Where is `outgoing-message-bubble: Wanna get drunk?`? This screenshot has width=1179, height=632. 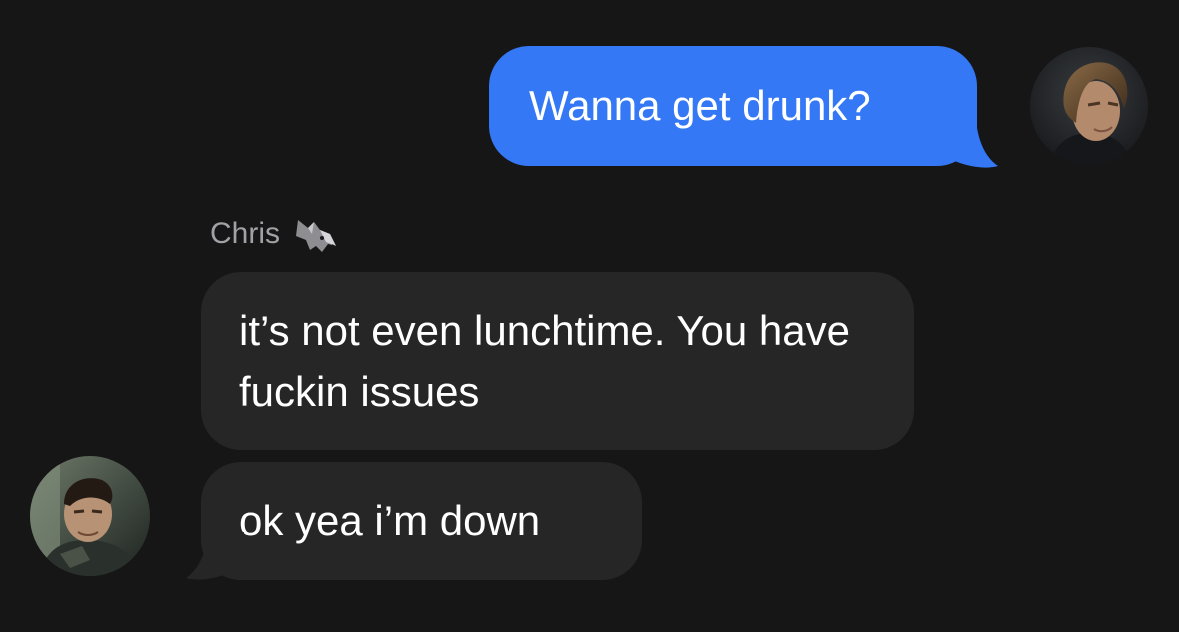
outgoing-message-bubble: Wanna get drunk? is located at coordinates (733, 106).